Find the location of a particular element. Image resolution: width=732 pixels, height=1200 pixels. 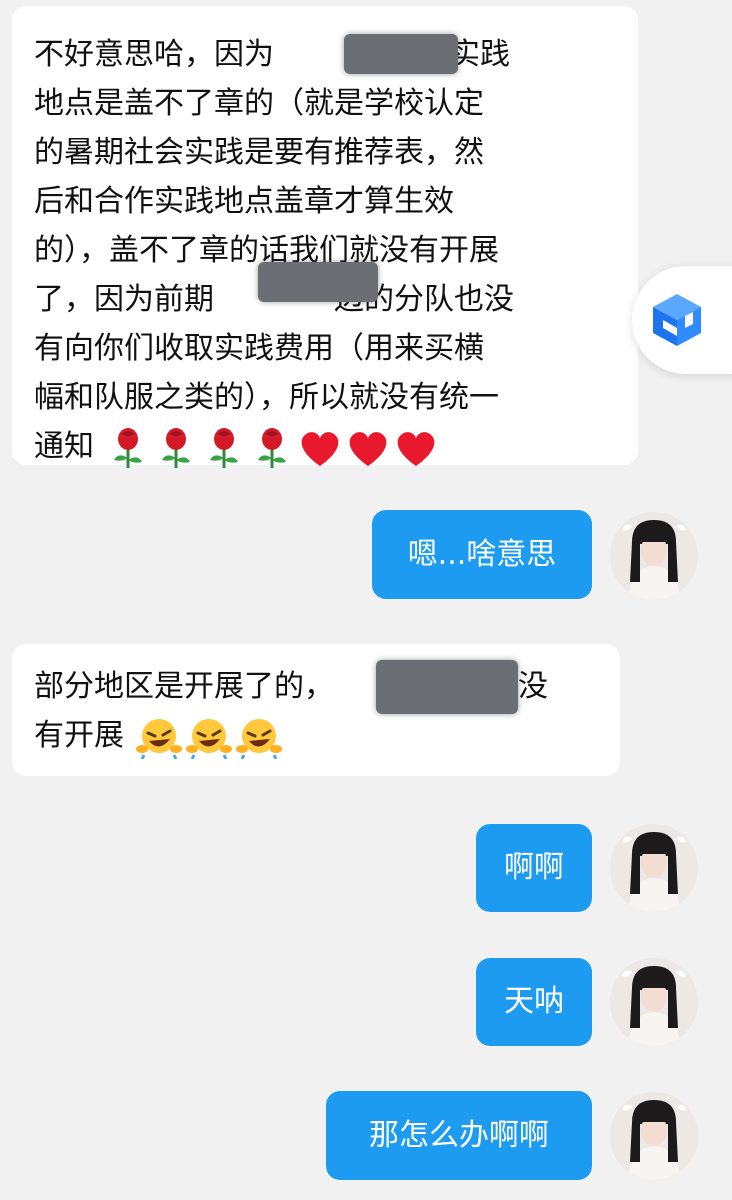

sent-message-bubble: 嗯...啥意思 is located at coordinates (482, 554).